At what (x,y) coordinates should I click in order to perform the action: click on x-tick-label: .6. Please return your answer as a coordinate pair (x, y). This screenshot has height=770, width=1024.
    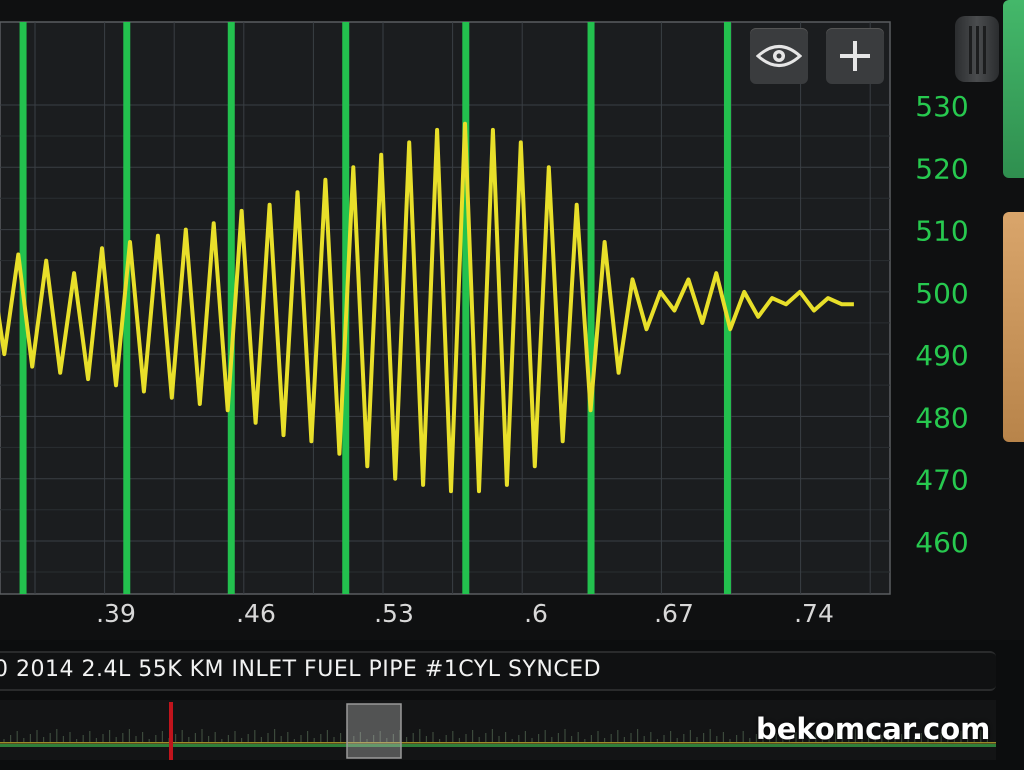
    Looking at the image, I should click on (536, 613).